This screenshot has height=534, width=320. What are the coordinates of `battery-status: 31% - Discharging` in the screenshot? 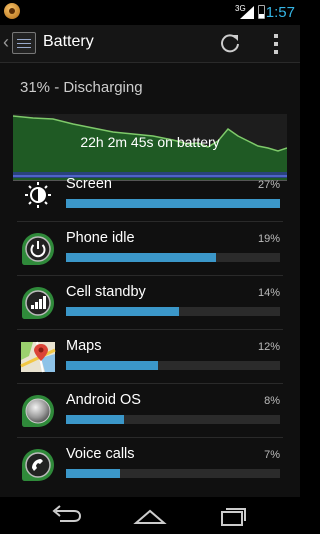 It's located at (81, 87).